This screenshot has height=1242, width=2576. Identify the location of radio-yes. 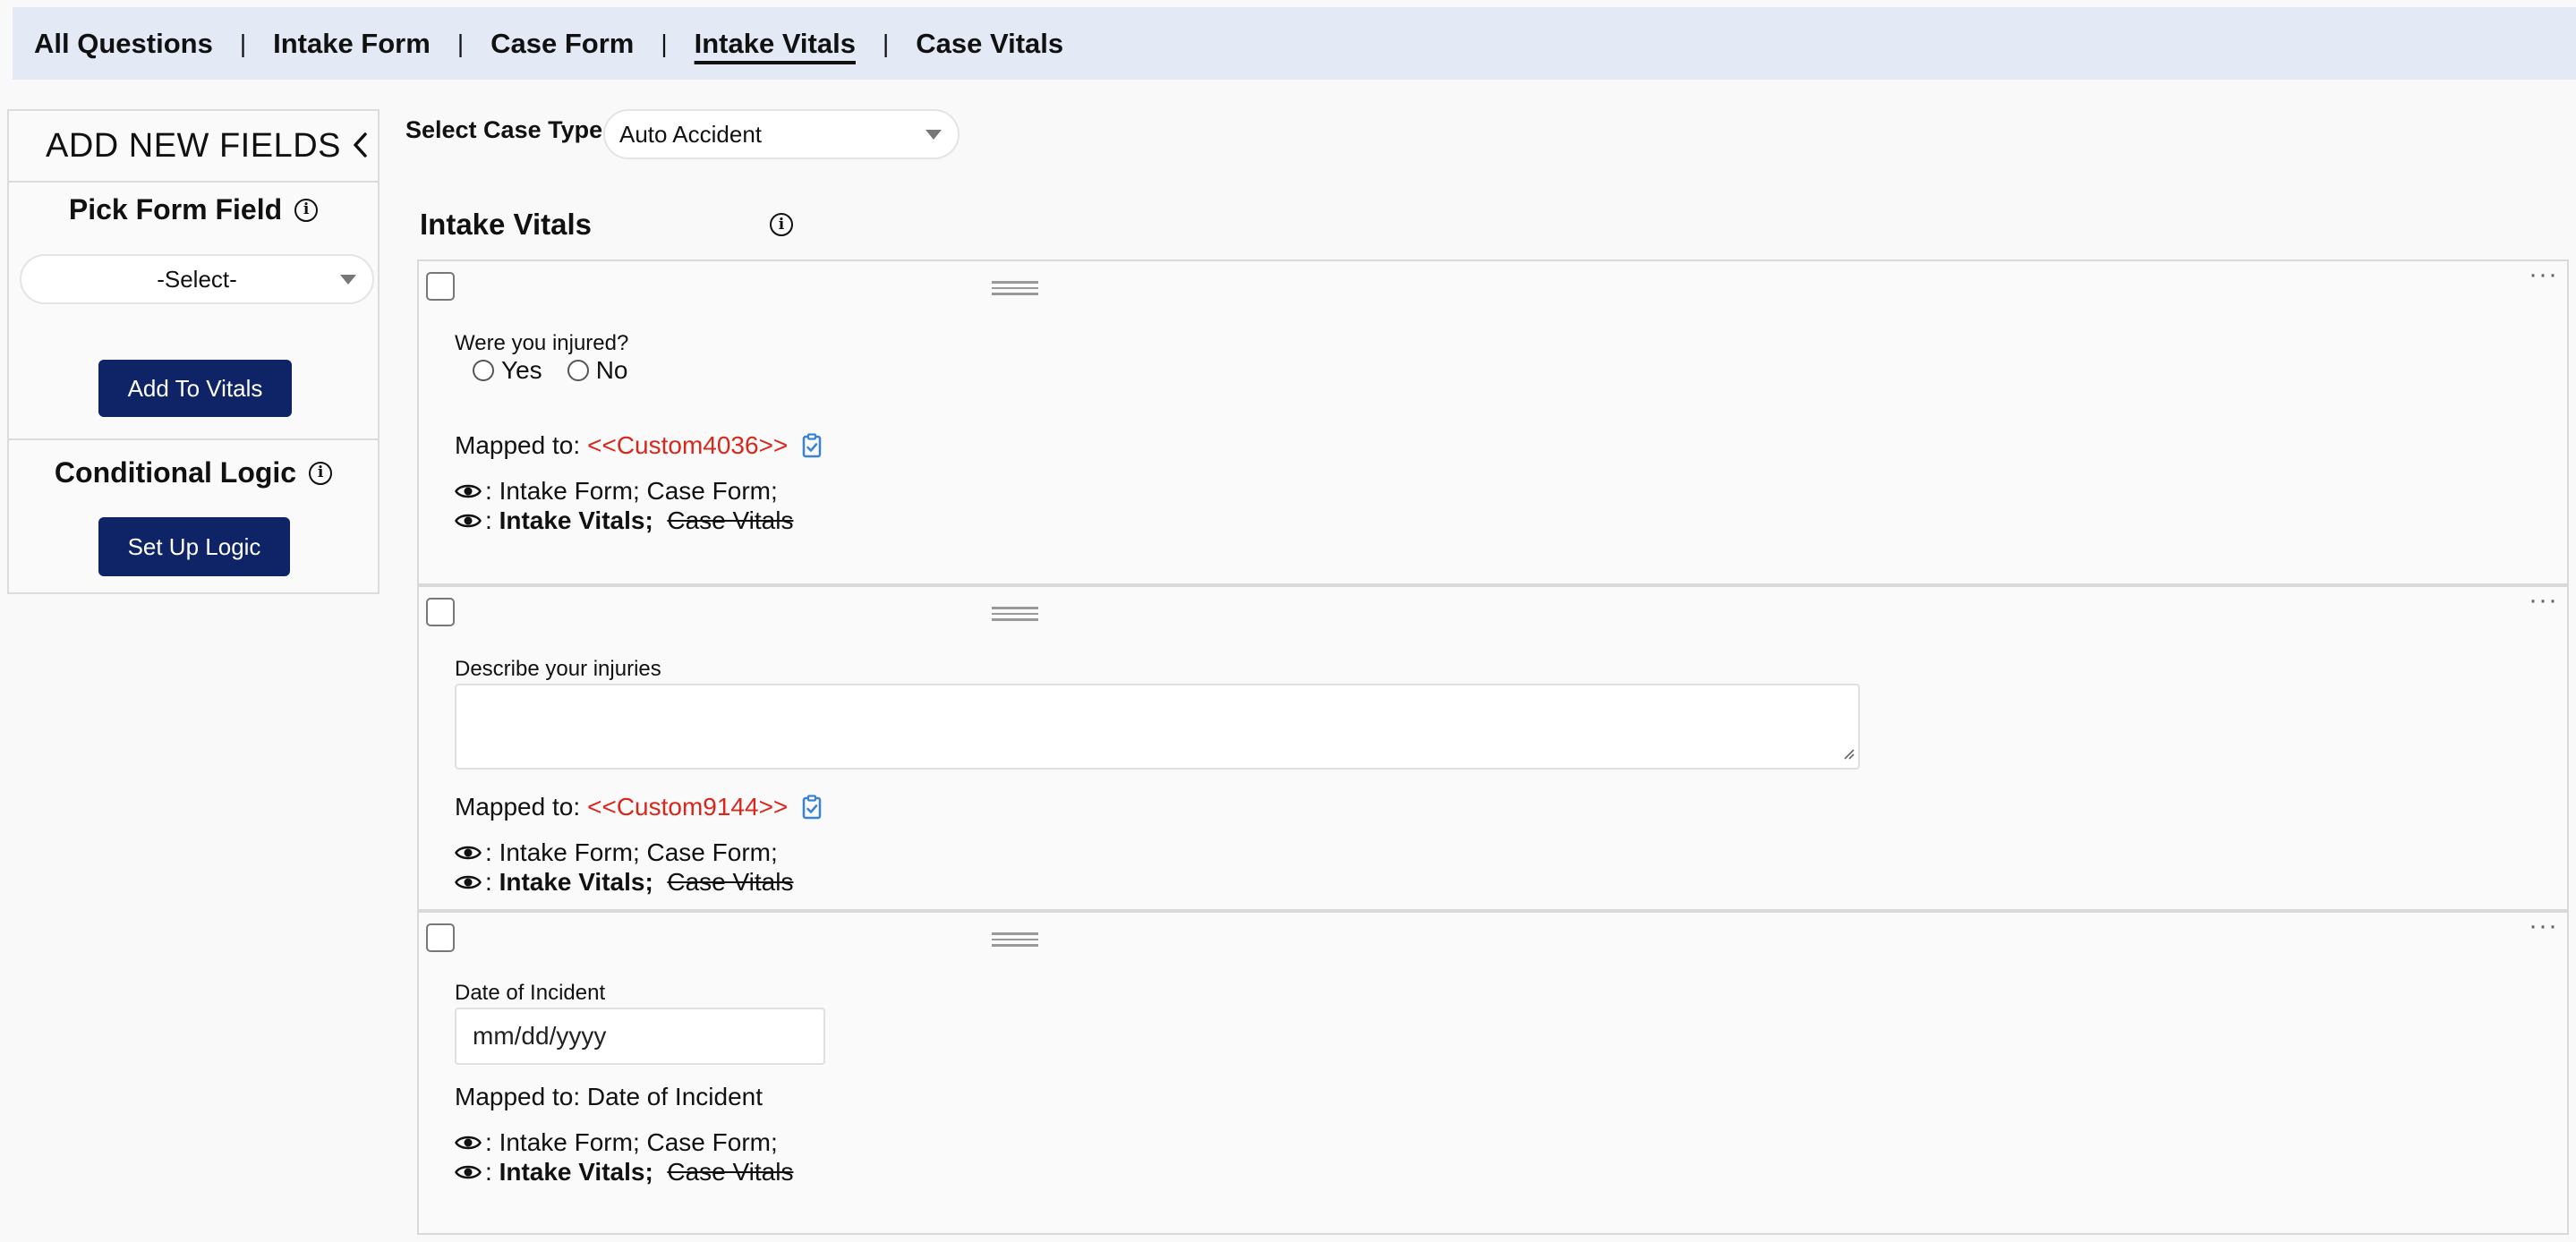
(483, 371).